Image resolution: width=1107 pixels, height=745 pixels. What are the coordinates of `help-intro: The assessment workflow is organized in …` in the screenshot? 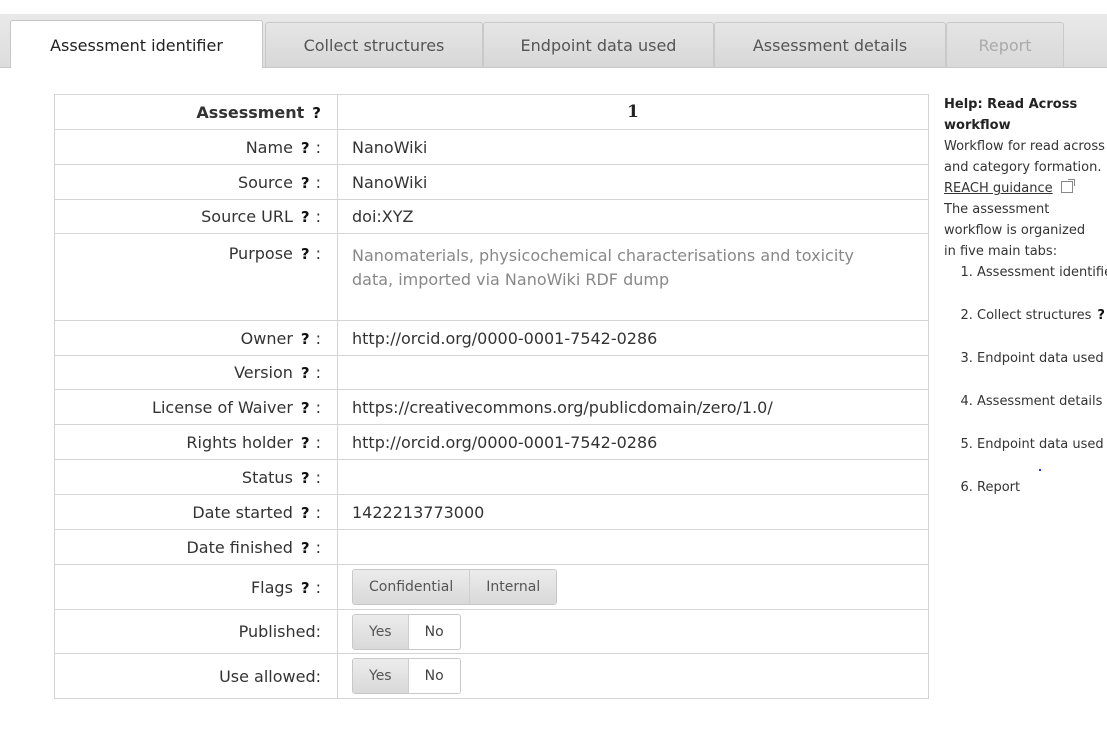 It's located at (1019, 230).